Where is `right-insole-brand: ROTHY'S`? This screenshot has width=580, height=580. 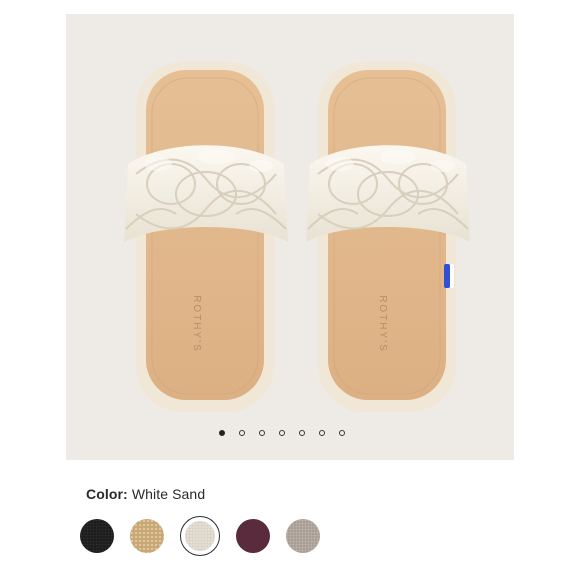
right-insole-brand: ROTHY'S is located at coordinates (382, 324).